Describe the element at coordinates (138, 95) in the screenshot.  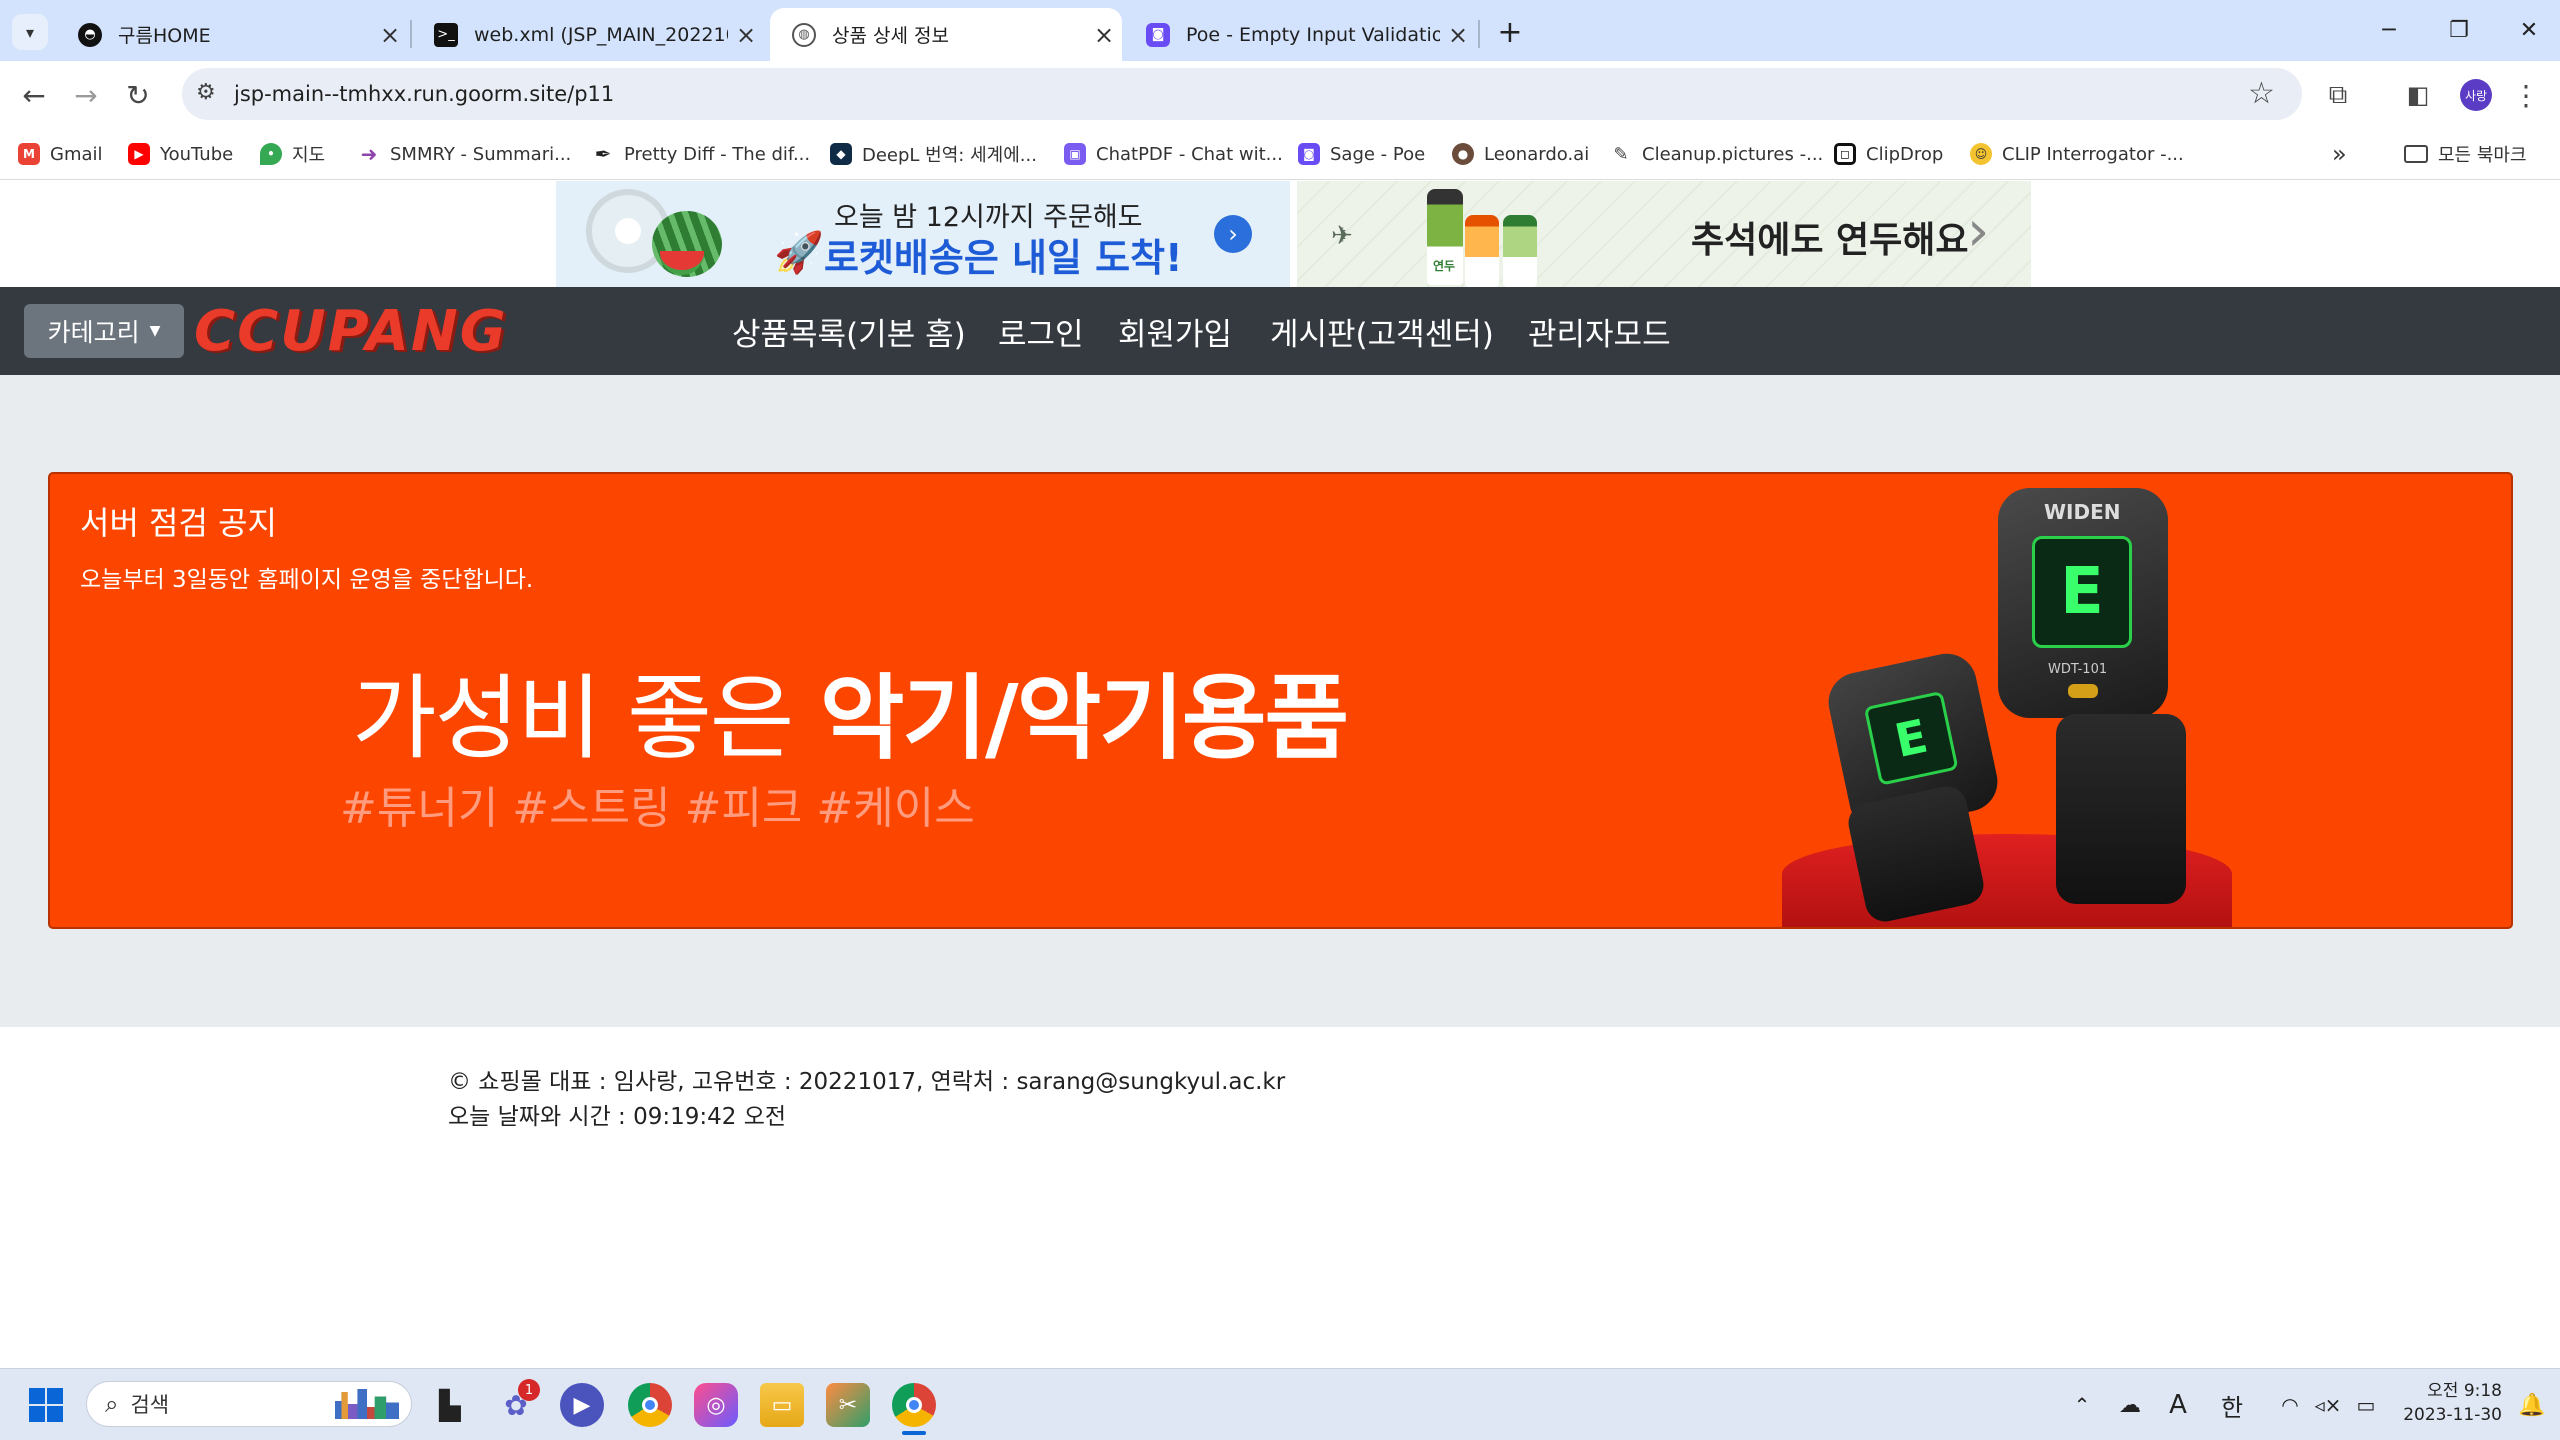
I see `reload-icon: ↻` at that location.